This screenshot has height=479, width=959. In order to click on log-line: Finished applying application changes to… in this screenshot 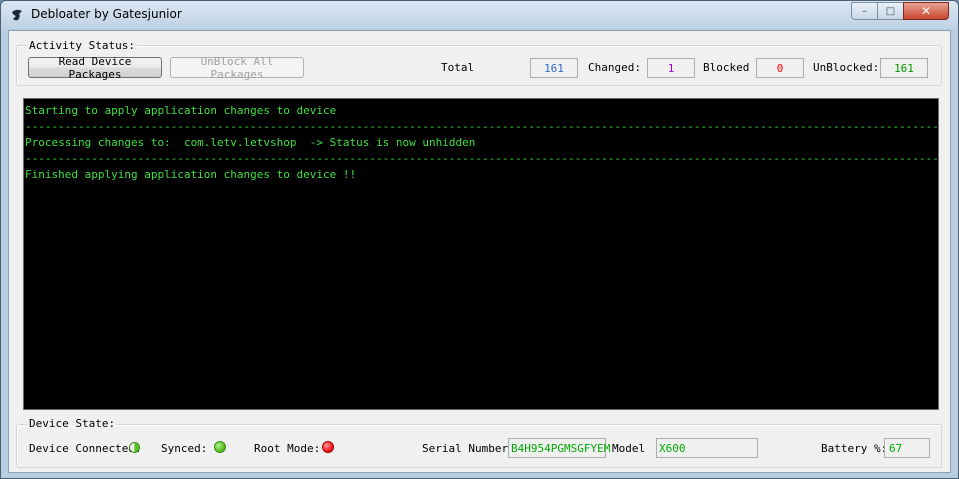, I will do `click(191, 174)`.